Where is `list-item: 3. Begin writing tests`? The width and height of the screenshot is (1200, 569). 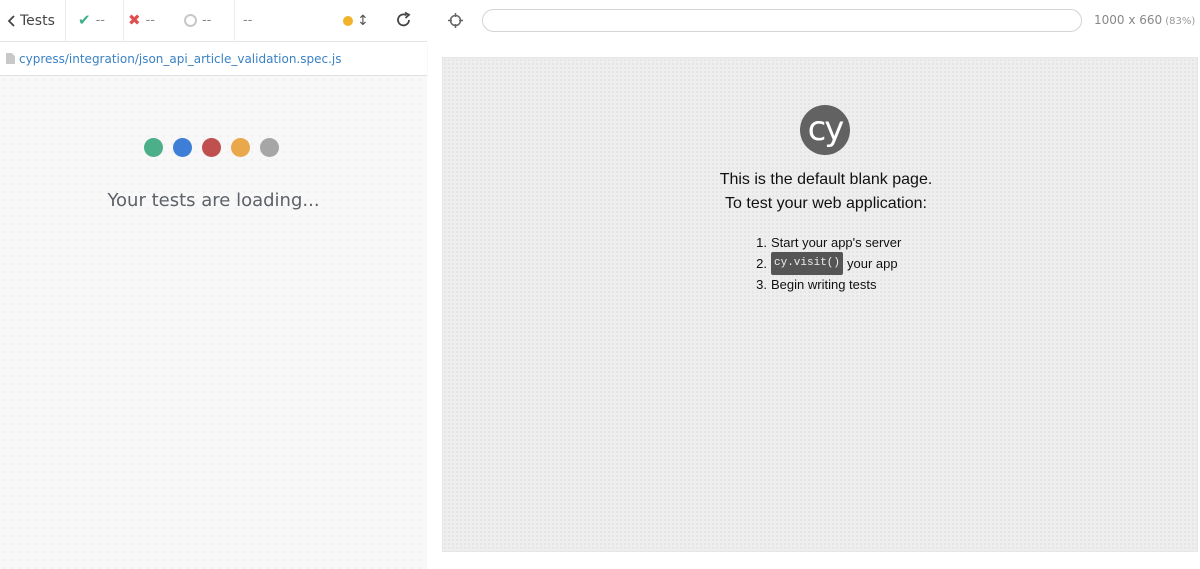
list-item: 3. Begin writing tests is located at coordinates (827, 284).